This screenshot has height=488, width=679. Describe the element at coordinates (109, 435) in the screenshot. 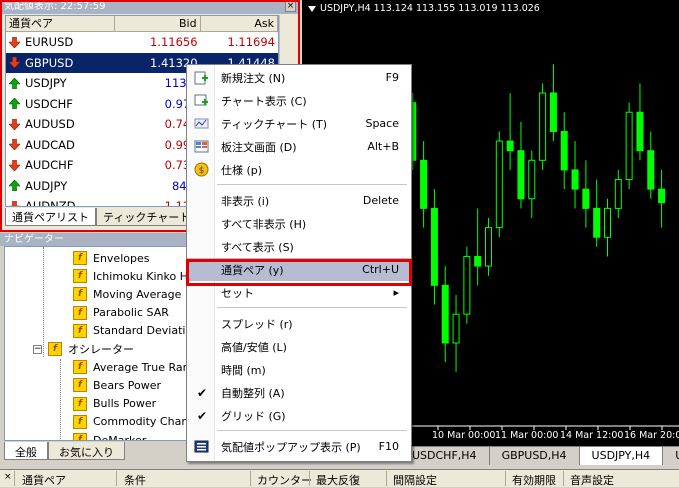

I see `navigator-indicator: f DeMarker` at that location.